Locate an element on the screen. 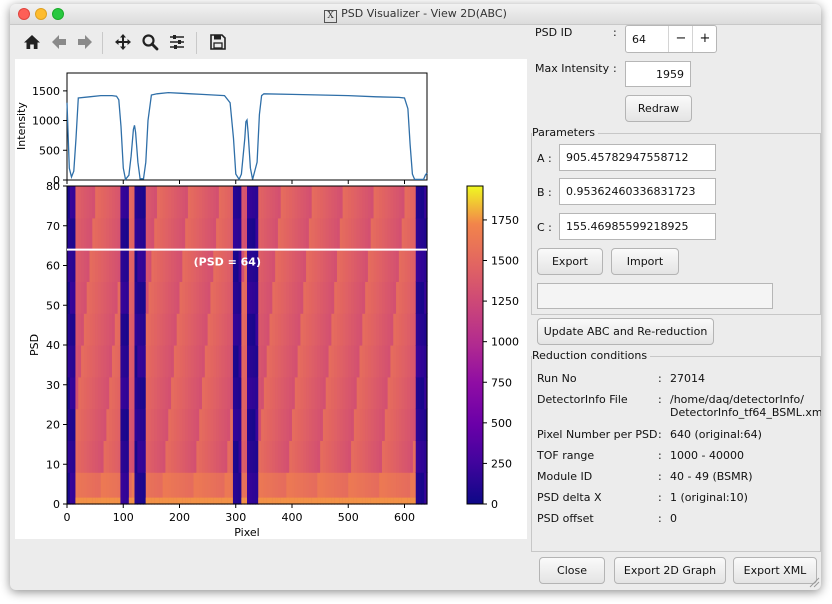  export-2d-graph-button: Export 2D Graph is located at coordinates (670, 570).